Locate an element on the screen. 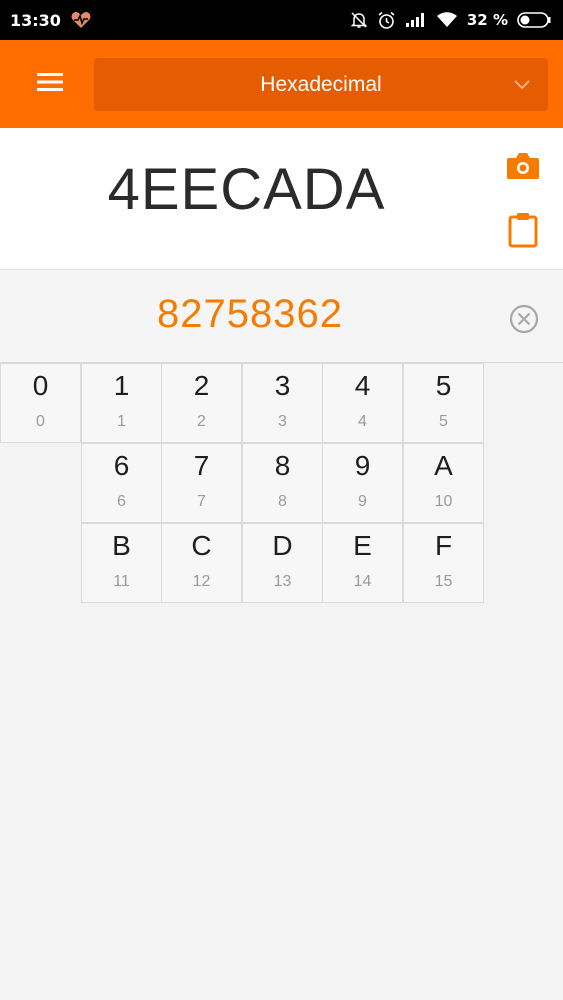  key-e: E 14 is located at coordinates (362, 563).